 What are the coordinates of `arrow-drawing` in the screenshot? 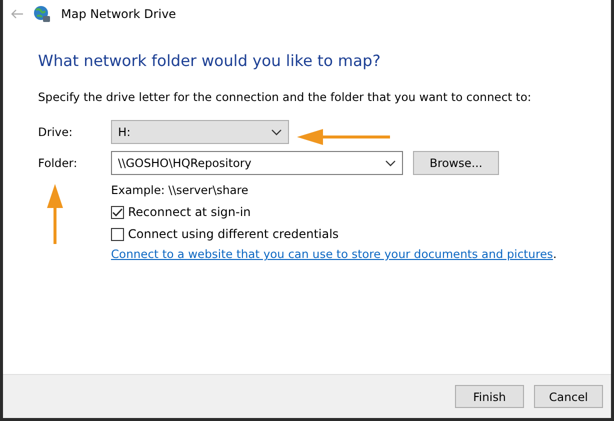 It's located at (55, 214).